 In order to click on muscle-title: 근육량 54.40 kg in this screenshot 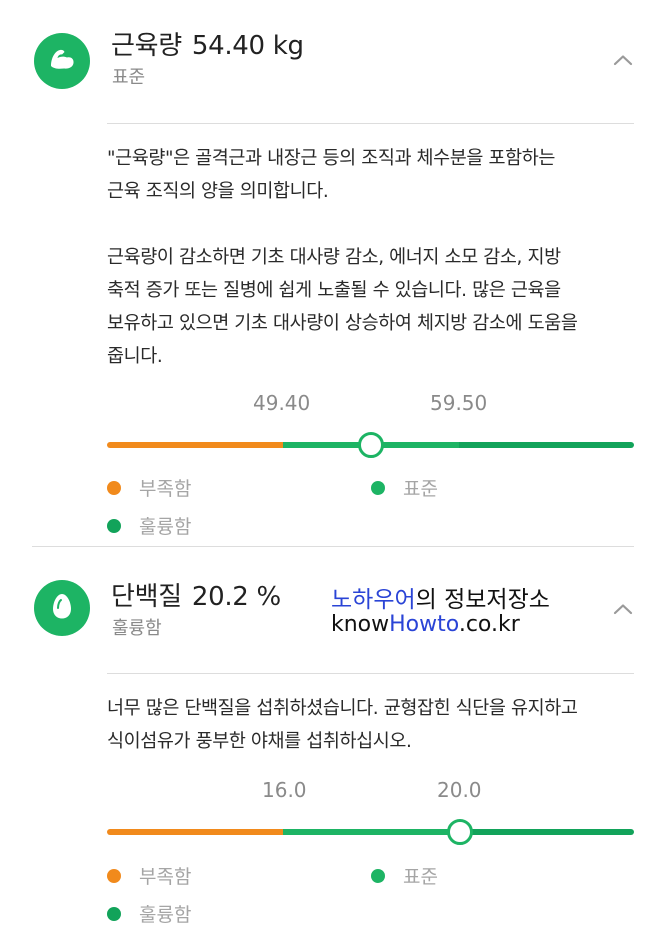, I will do `click(207, 43)`.